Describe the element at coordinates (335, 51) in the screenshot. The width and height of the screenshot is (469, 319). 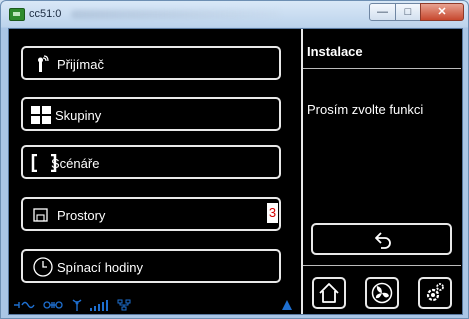
I see `panel-title: Instalace` at that location.